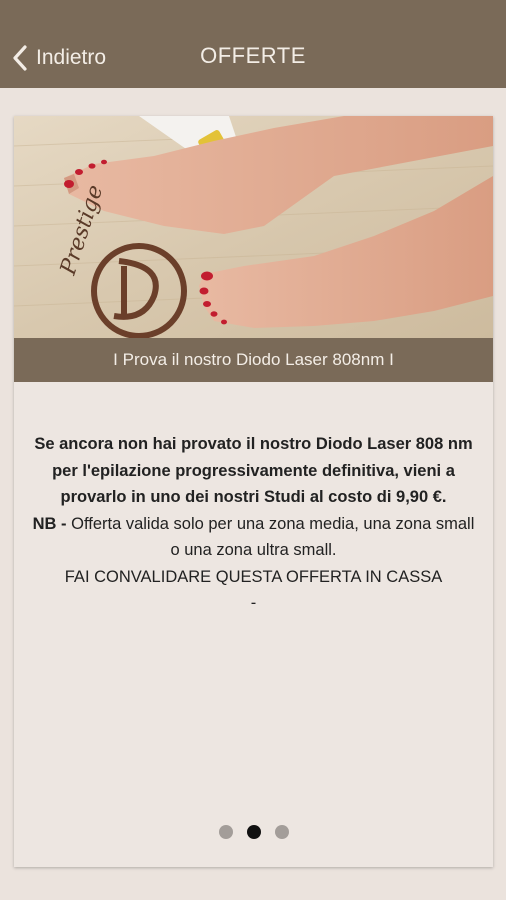 This screenshot has height=900, width=506. Describe the element at coordinates (253, 576) in the screenshot. I see `offer-cta: FAI CONVALIDARE QUESTA OFFERTA IN CASSA` at that location.